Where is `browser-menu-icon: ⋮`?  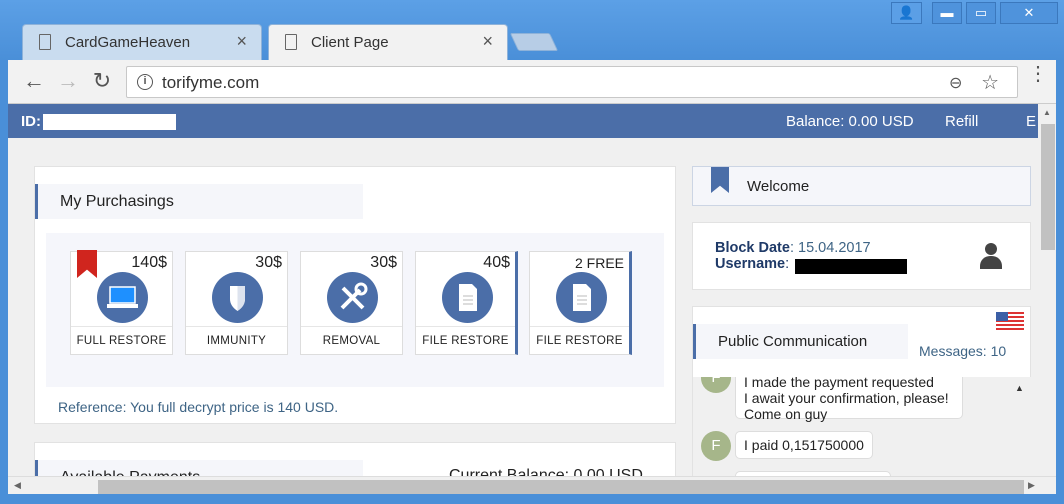 browser-menu-icon: ⋮ is located at coordinates (1038, 74).